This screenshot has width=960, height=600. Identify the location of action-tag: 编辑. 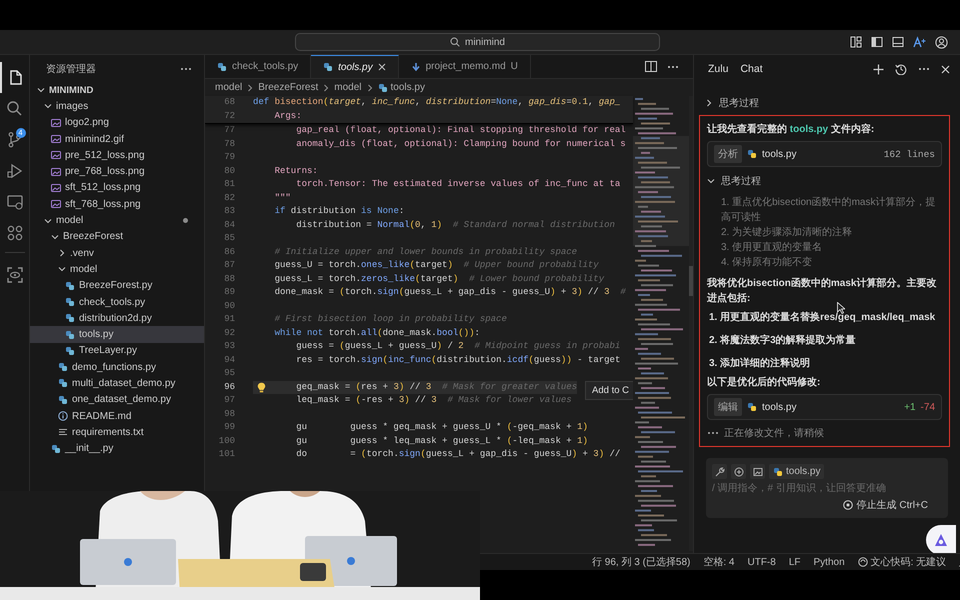
(728, 407).